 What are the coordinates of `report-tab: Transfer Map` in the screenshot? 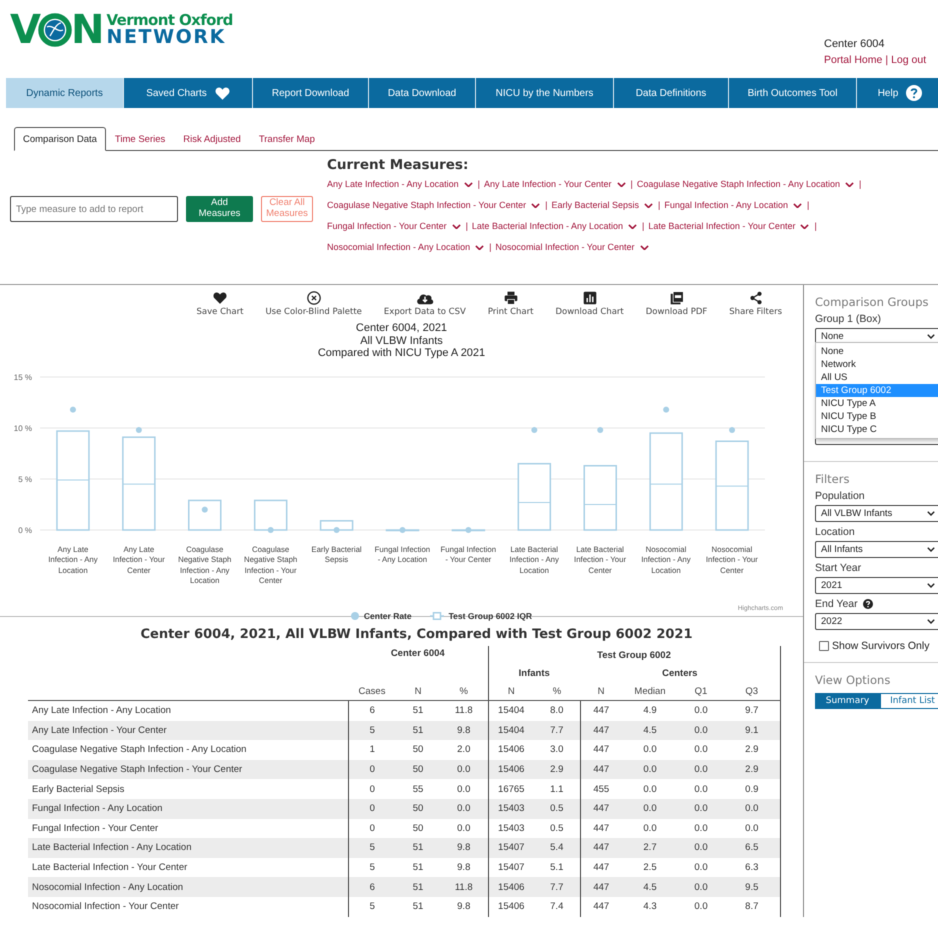 It's located at (287, 139).